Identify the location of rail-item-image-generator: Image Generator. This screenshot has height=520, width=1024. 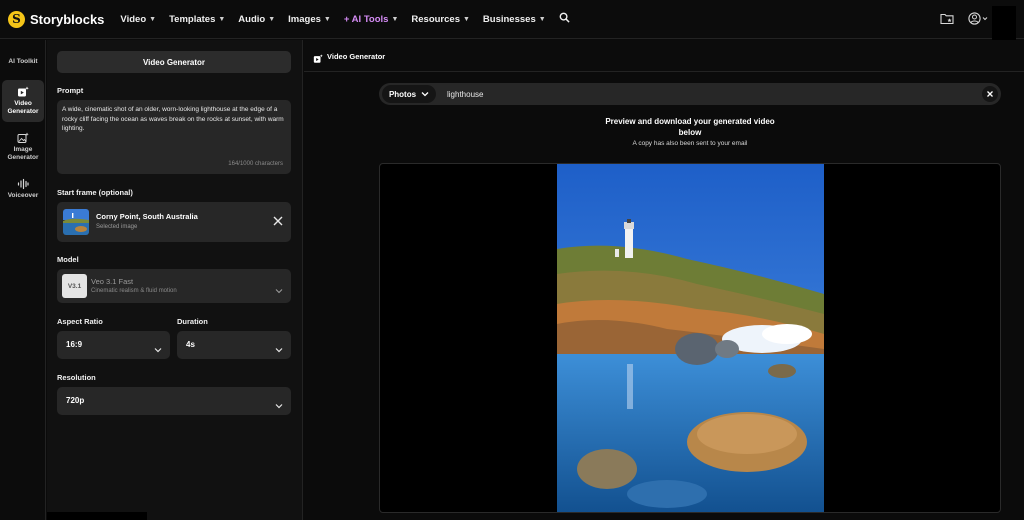
(23, 147).